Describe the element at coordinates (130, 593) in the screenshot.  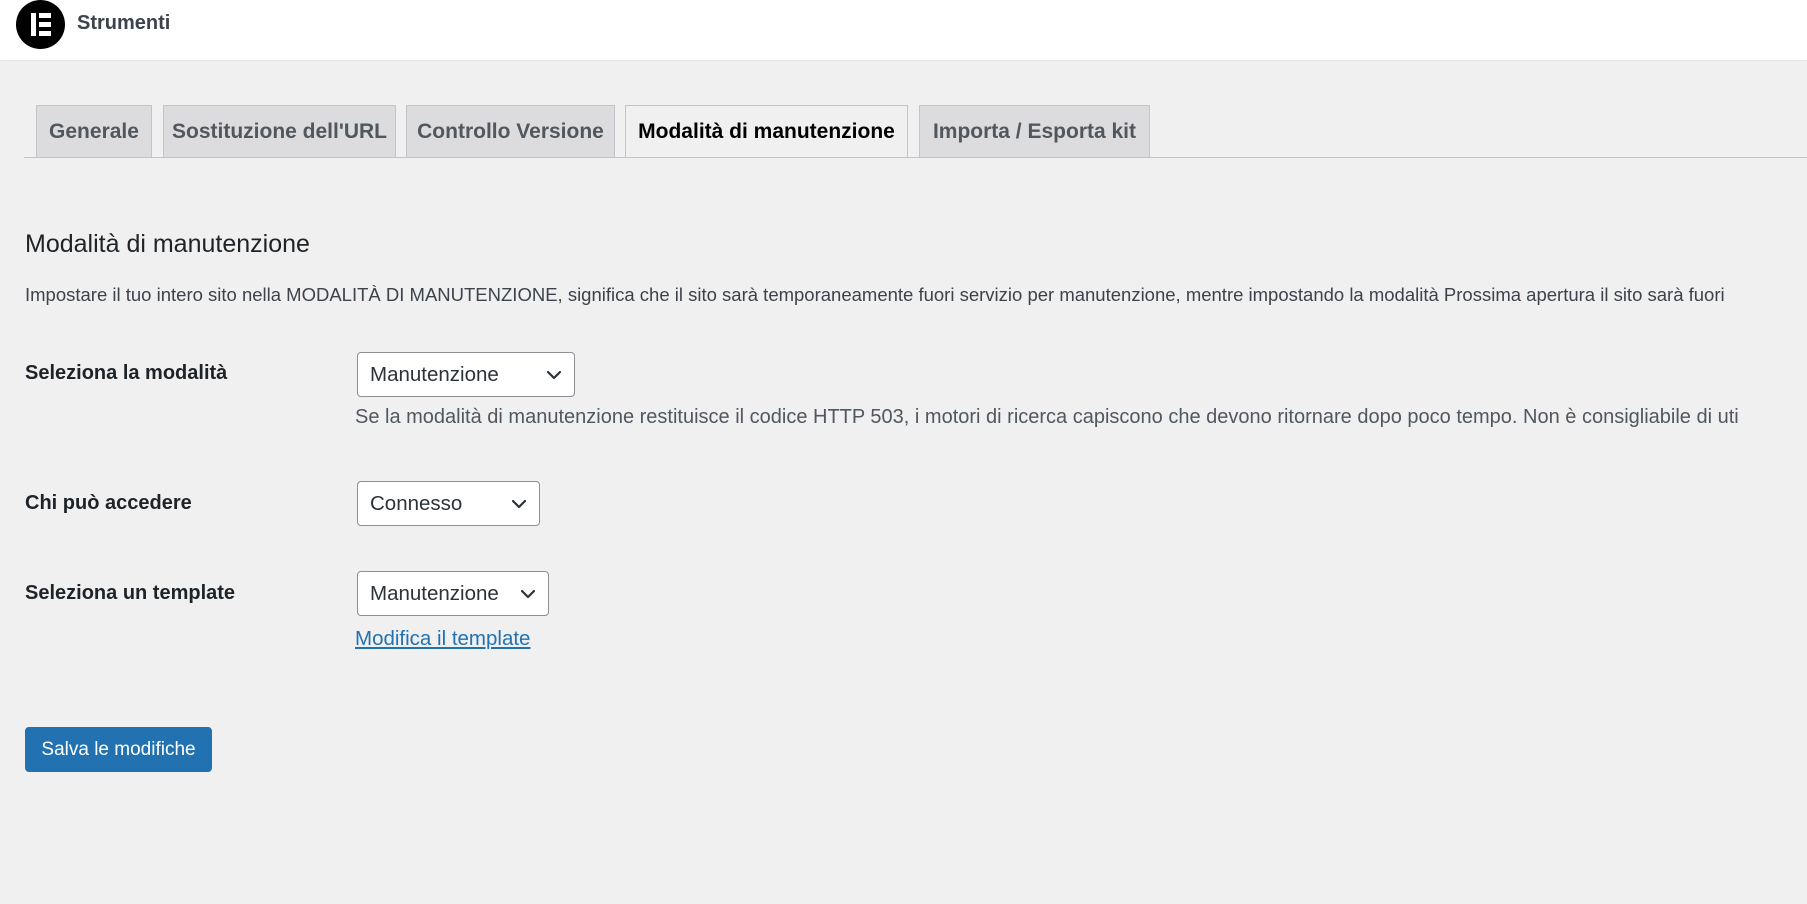
I see `template-label: Seleziona un template` at that location.